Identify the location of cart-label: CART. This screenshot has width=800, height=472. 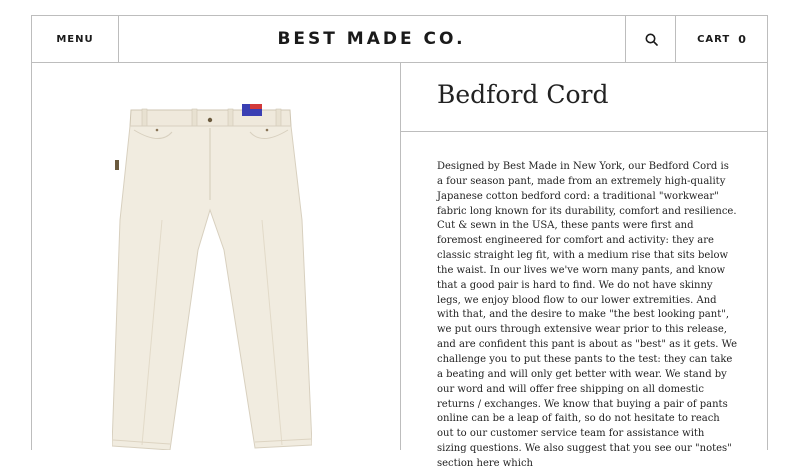
(714, 39).